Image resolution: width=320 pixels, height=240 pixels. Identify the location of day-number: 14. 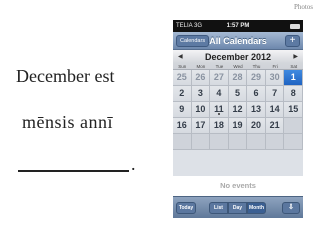
(274, 109).